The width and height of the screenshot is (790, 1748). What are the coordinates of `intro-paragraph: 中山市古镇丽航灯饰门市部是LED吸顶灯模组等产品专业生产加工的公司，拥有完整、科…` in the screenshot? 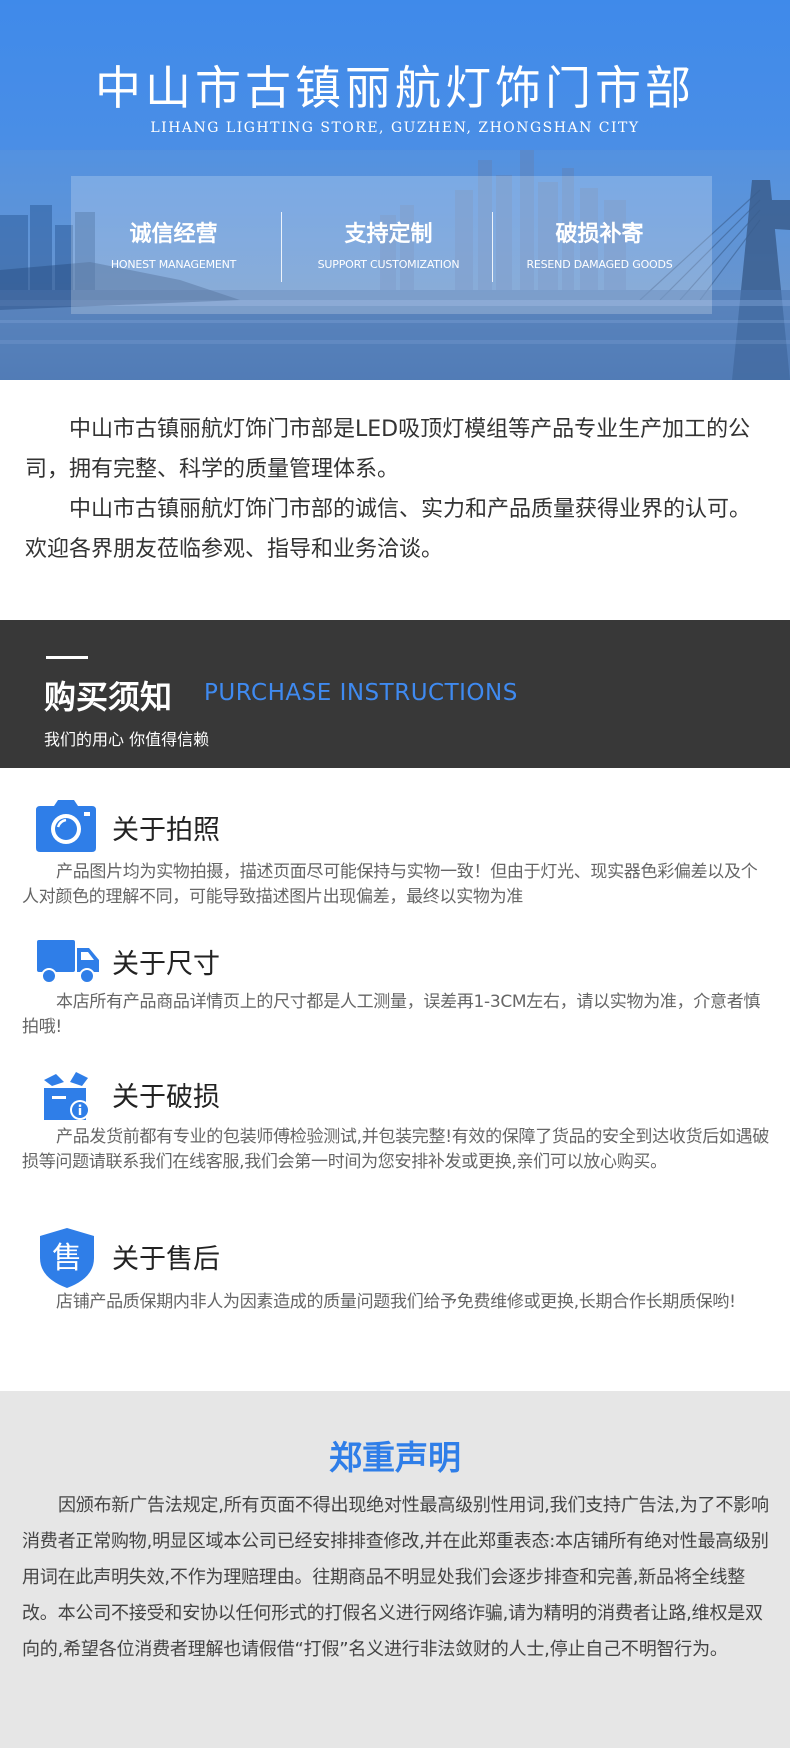 It's located at (388, 449).